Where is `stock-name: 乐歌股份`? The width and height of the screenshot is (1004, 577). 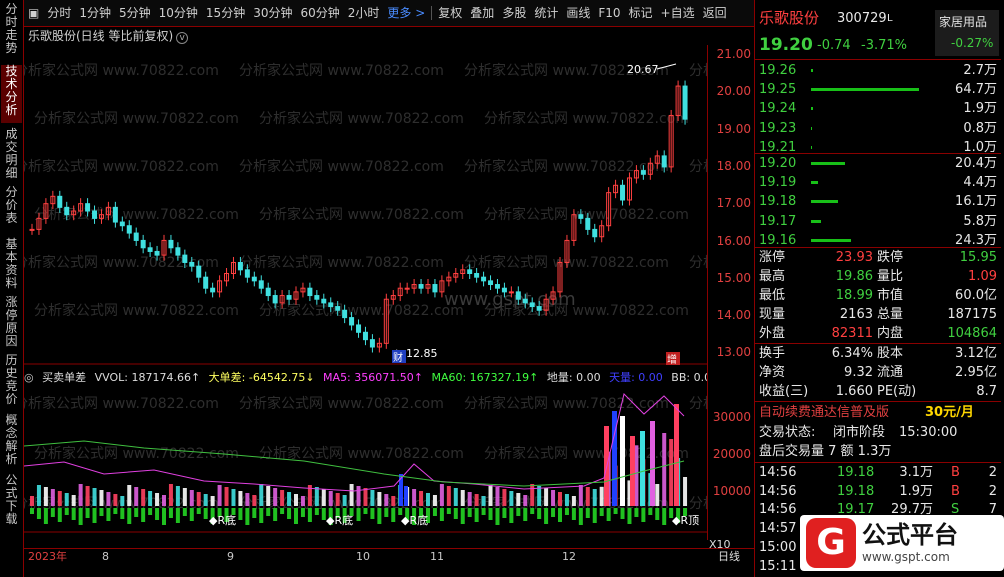
stock-name: 乐歌股份 is located at coordinates (789, 18).